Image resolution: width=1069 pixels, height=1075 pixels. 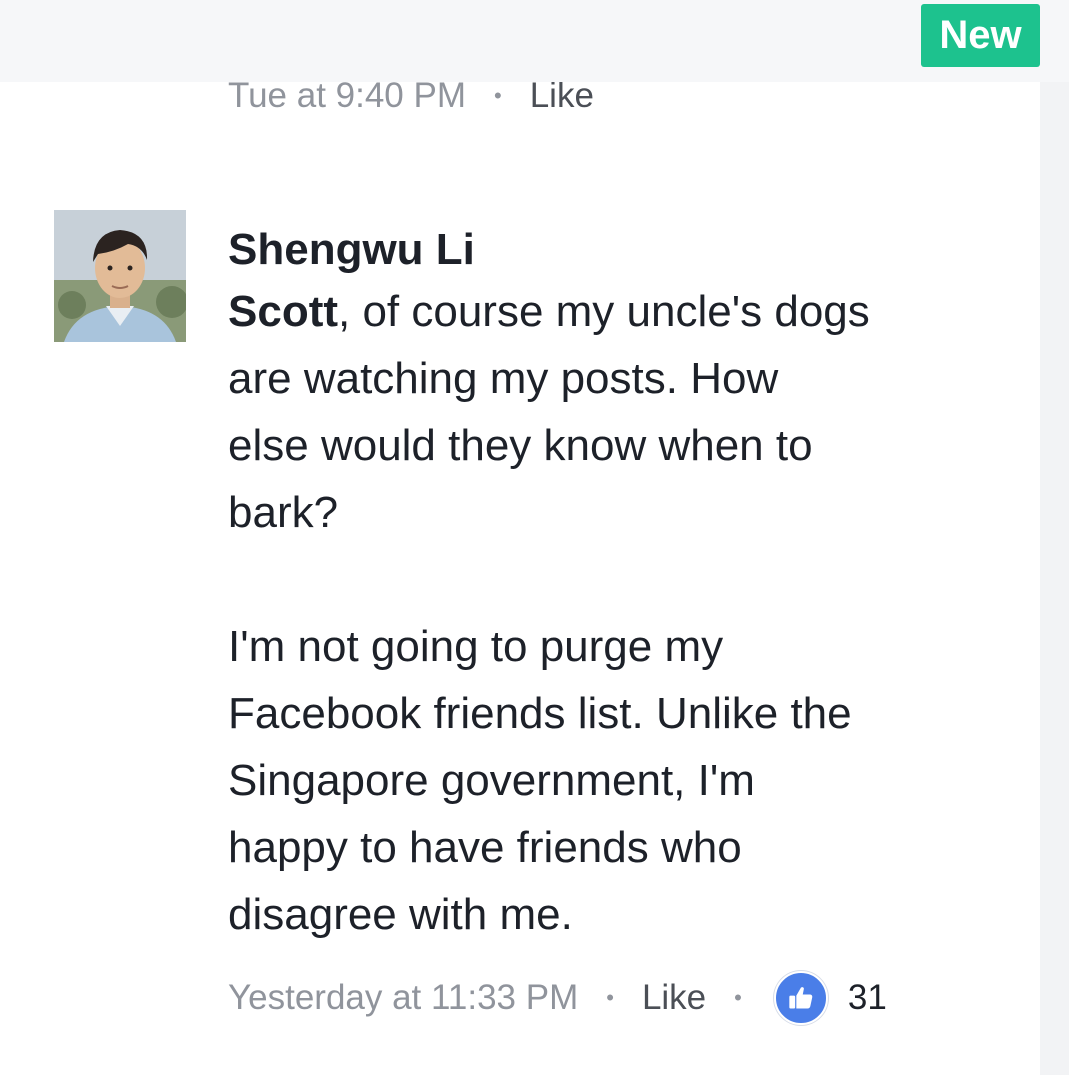 What do you see at coordinates (491, 780) in the screenshot?
I see `comment-text-line-7: Singapore government, I'm` at bounding box center [491, 780].